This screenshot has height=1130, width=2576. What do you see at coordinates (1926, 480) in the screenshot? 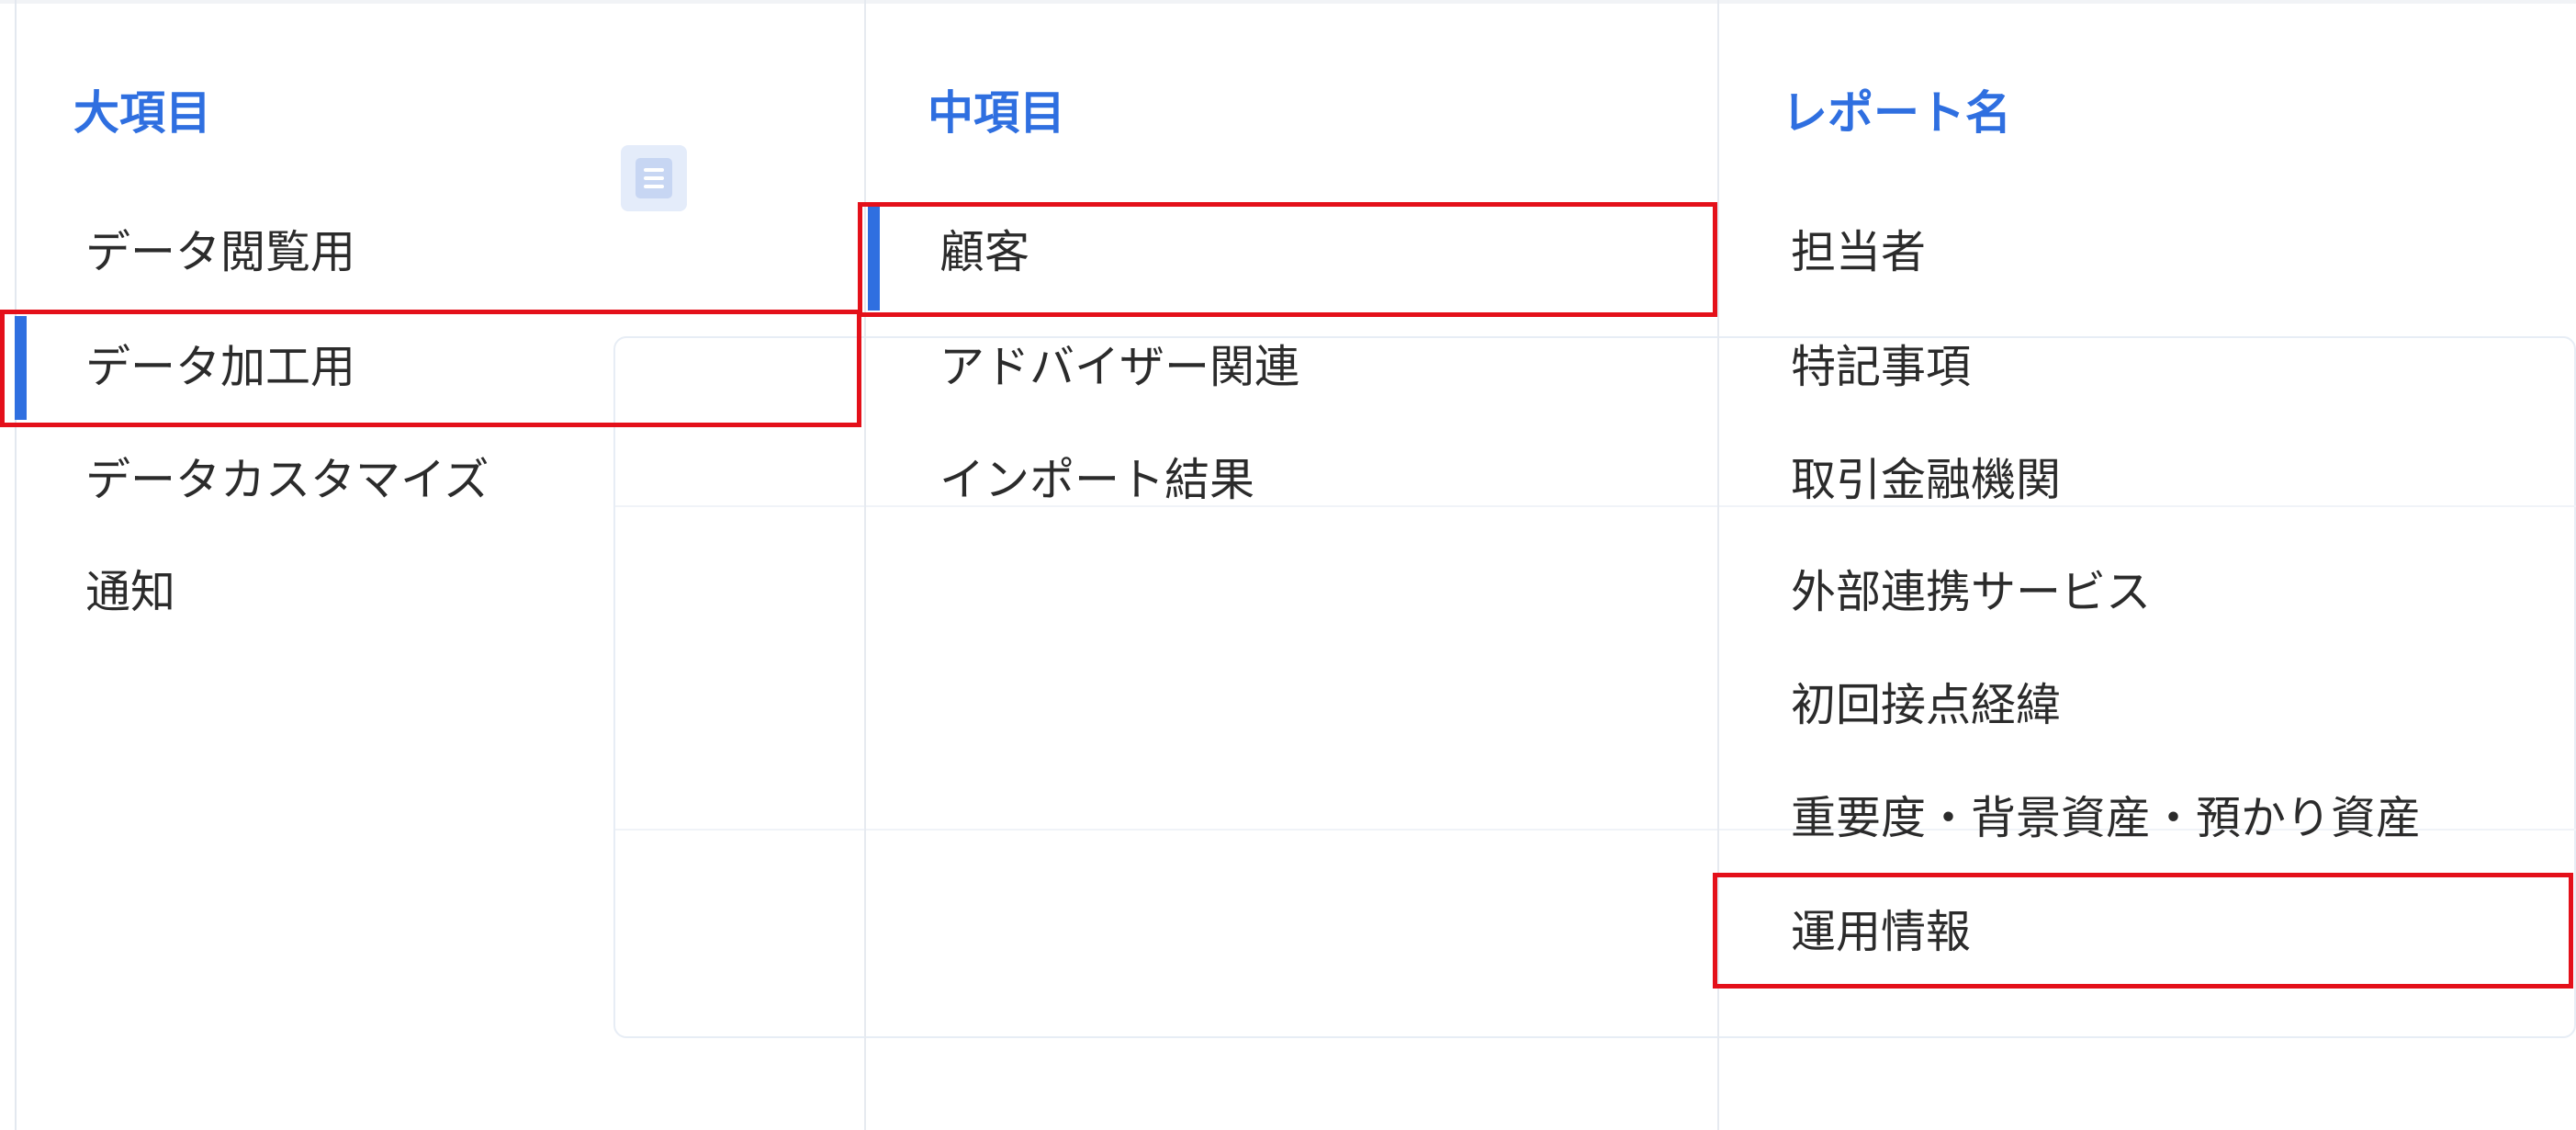
I see `report-item-financial-institutions: 取引金融機関` at bounding box center [1926, 480].